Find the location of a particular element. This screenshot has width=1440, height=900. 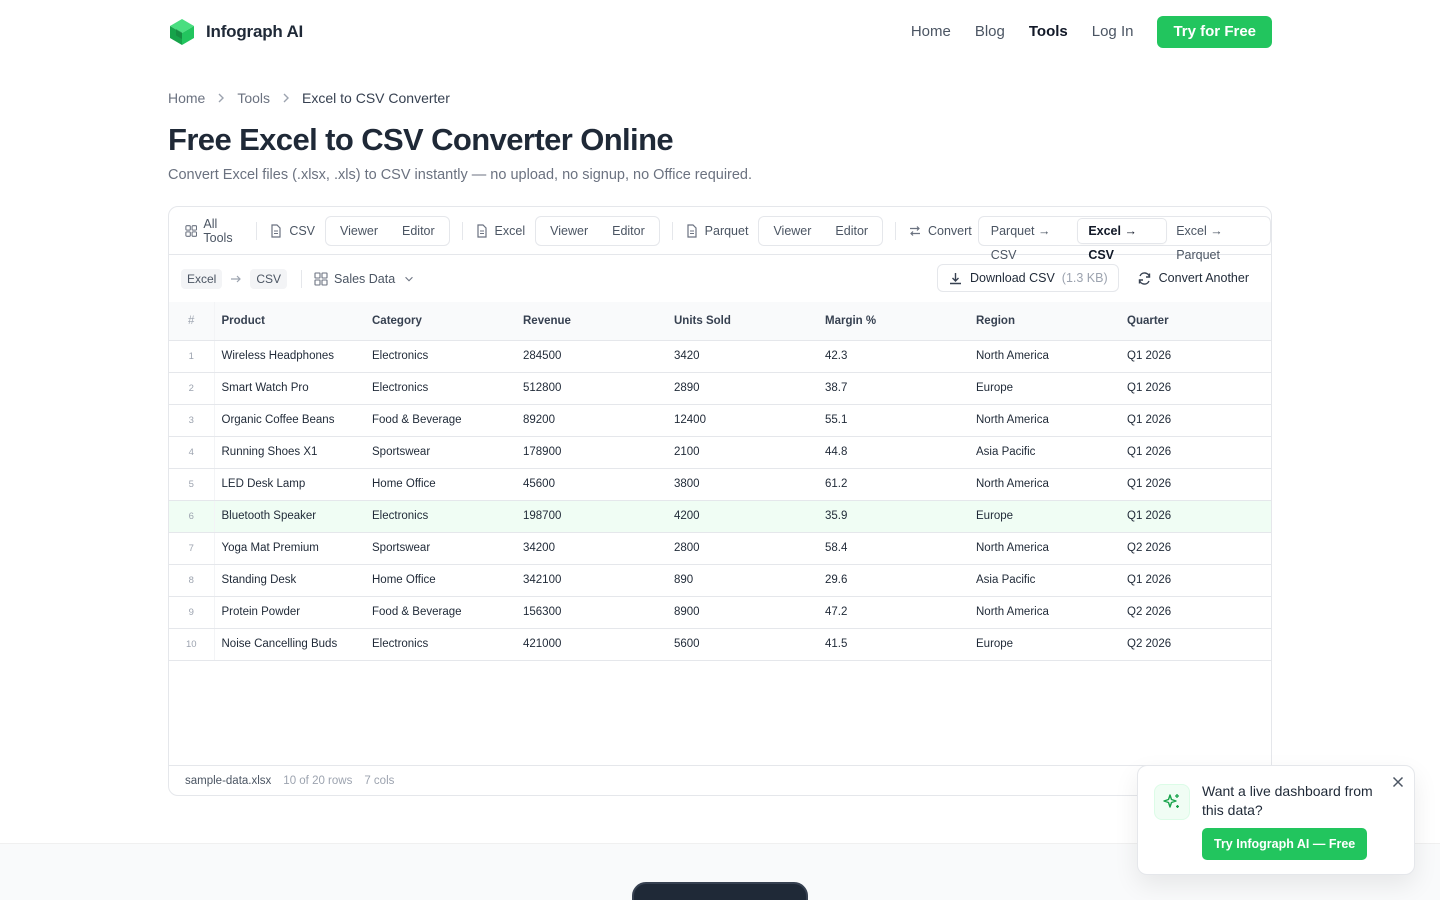

table-cell: Sportswear is located at coordinates (440, 452).